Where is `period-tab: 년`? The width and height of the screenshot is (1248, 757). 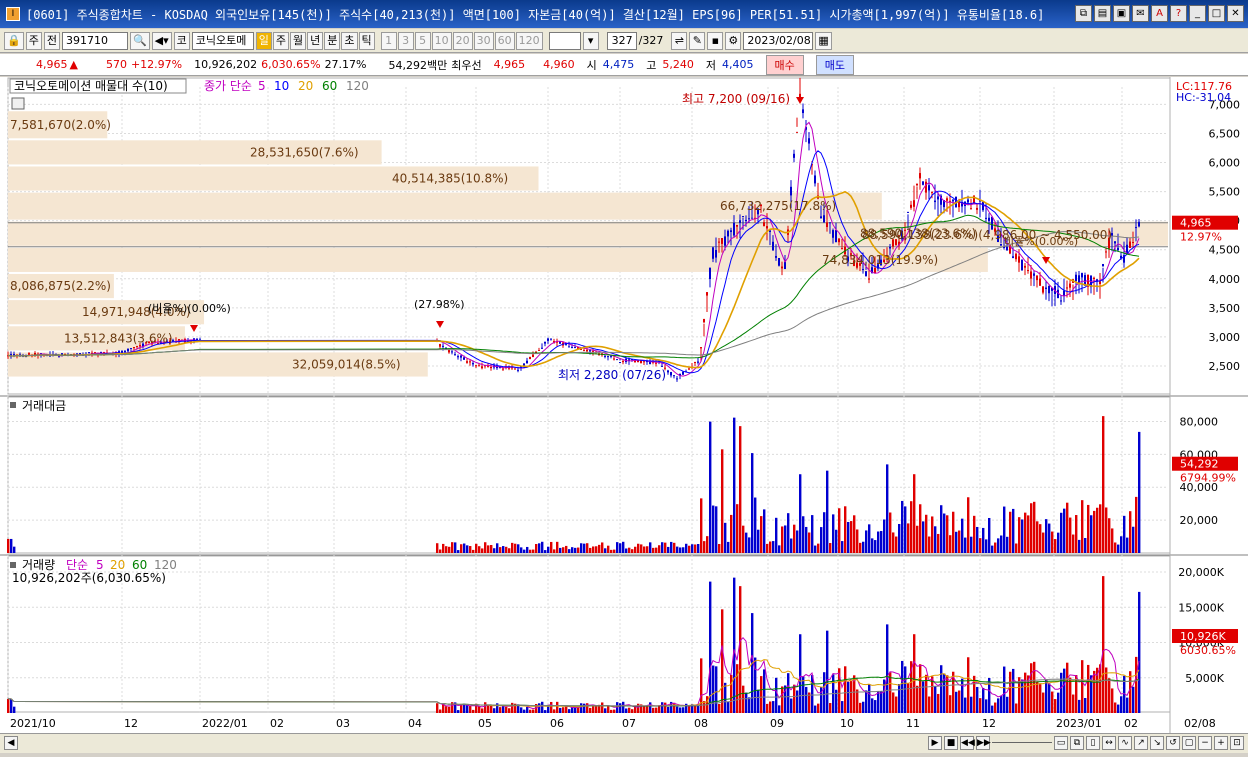
period-tab: 년 is located at coordinates (315, 40).